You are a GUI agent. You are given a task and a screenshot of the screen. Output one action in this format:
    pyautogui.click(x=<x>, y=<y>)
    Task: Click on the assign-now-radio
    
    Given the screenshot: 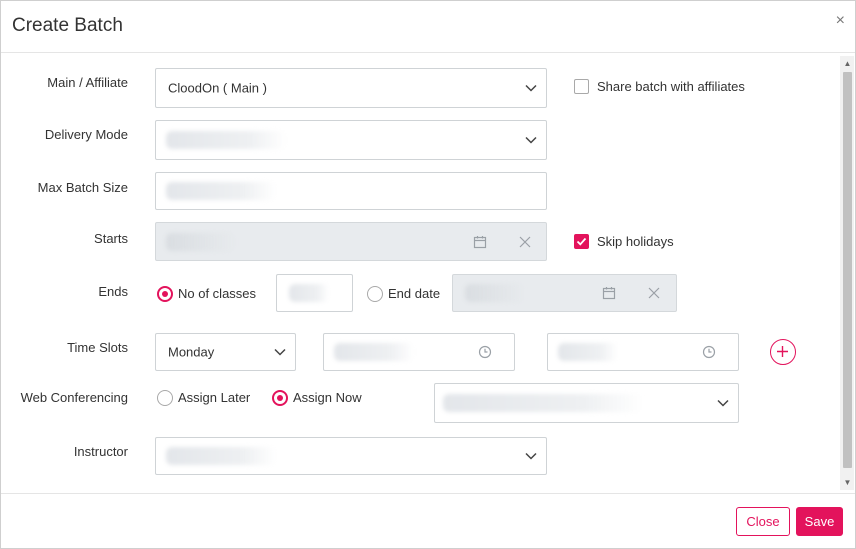 What is the action you would take?
    pyautogui.click(x=280, y=398)
    